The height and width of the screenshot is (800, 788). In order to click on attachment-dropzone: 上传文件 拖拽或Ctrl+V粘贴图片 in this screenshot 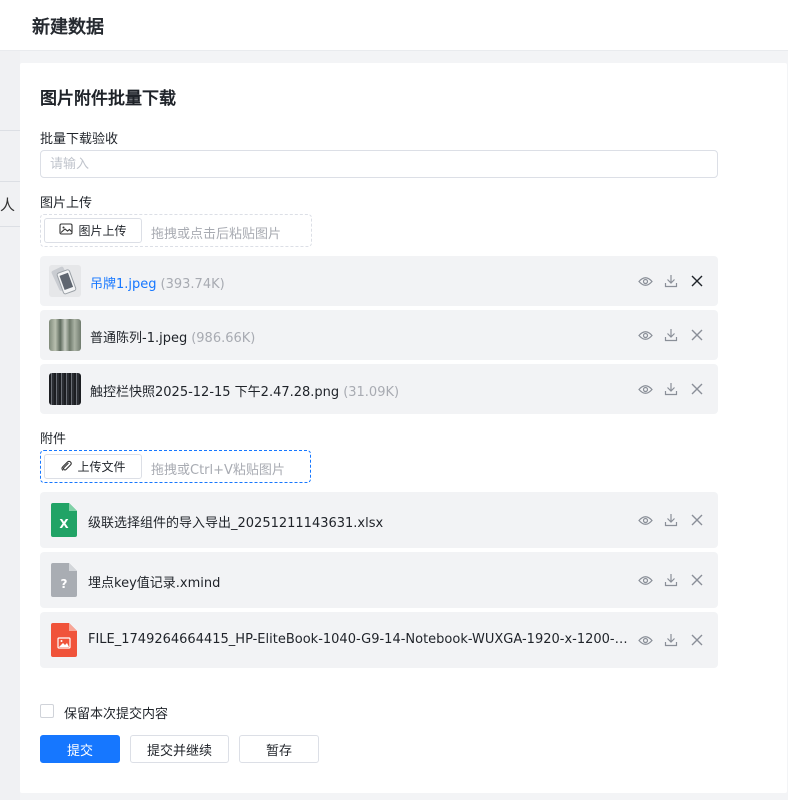, I will do `click(175, 466)`.